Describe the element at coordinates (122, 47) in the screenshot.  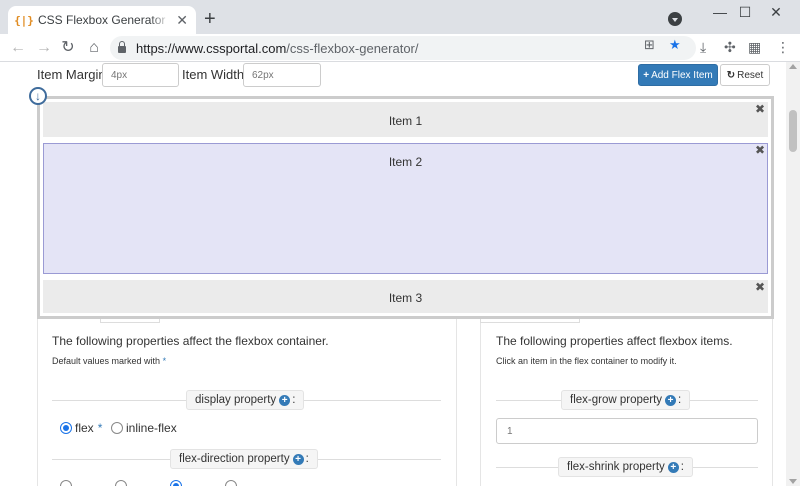
I see `lock-icon` at that location.